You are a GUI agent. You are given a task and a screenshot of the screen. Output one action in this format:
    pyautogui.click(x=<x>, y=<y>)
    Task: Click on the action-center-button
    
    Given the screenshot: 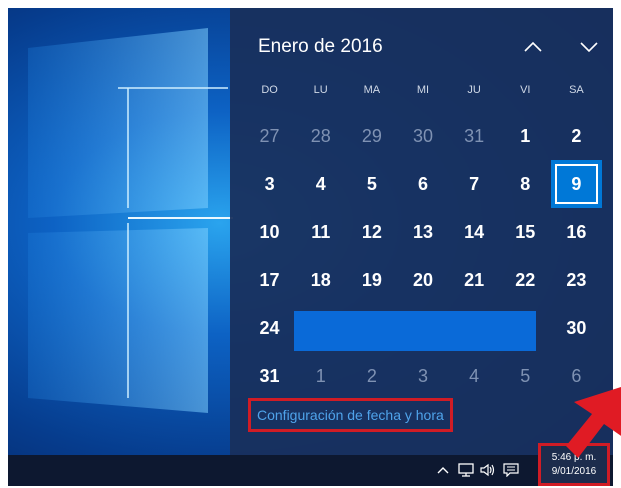 What is the action you would take?
    pyautogui.click(x=511, y=470)
    